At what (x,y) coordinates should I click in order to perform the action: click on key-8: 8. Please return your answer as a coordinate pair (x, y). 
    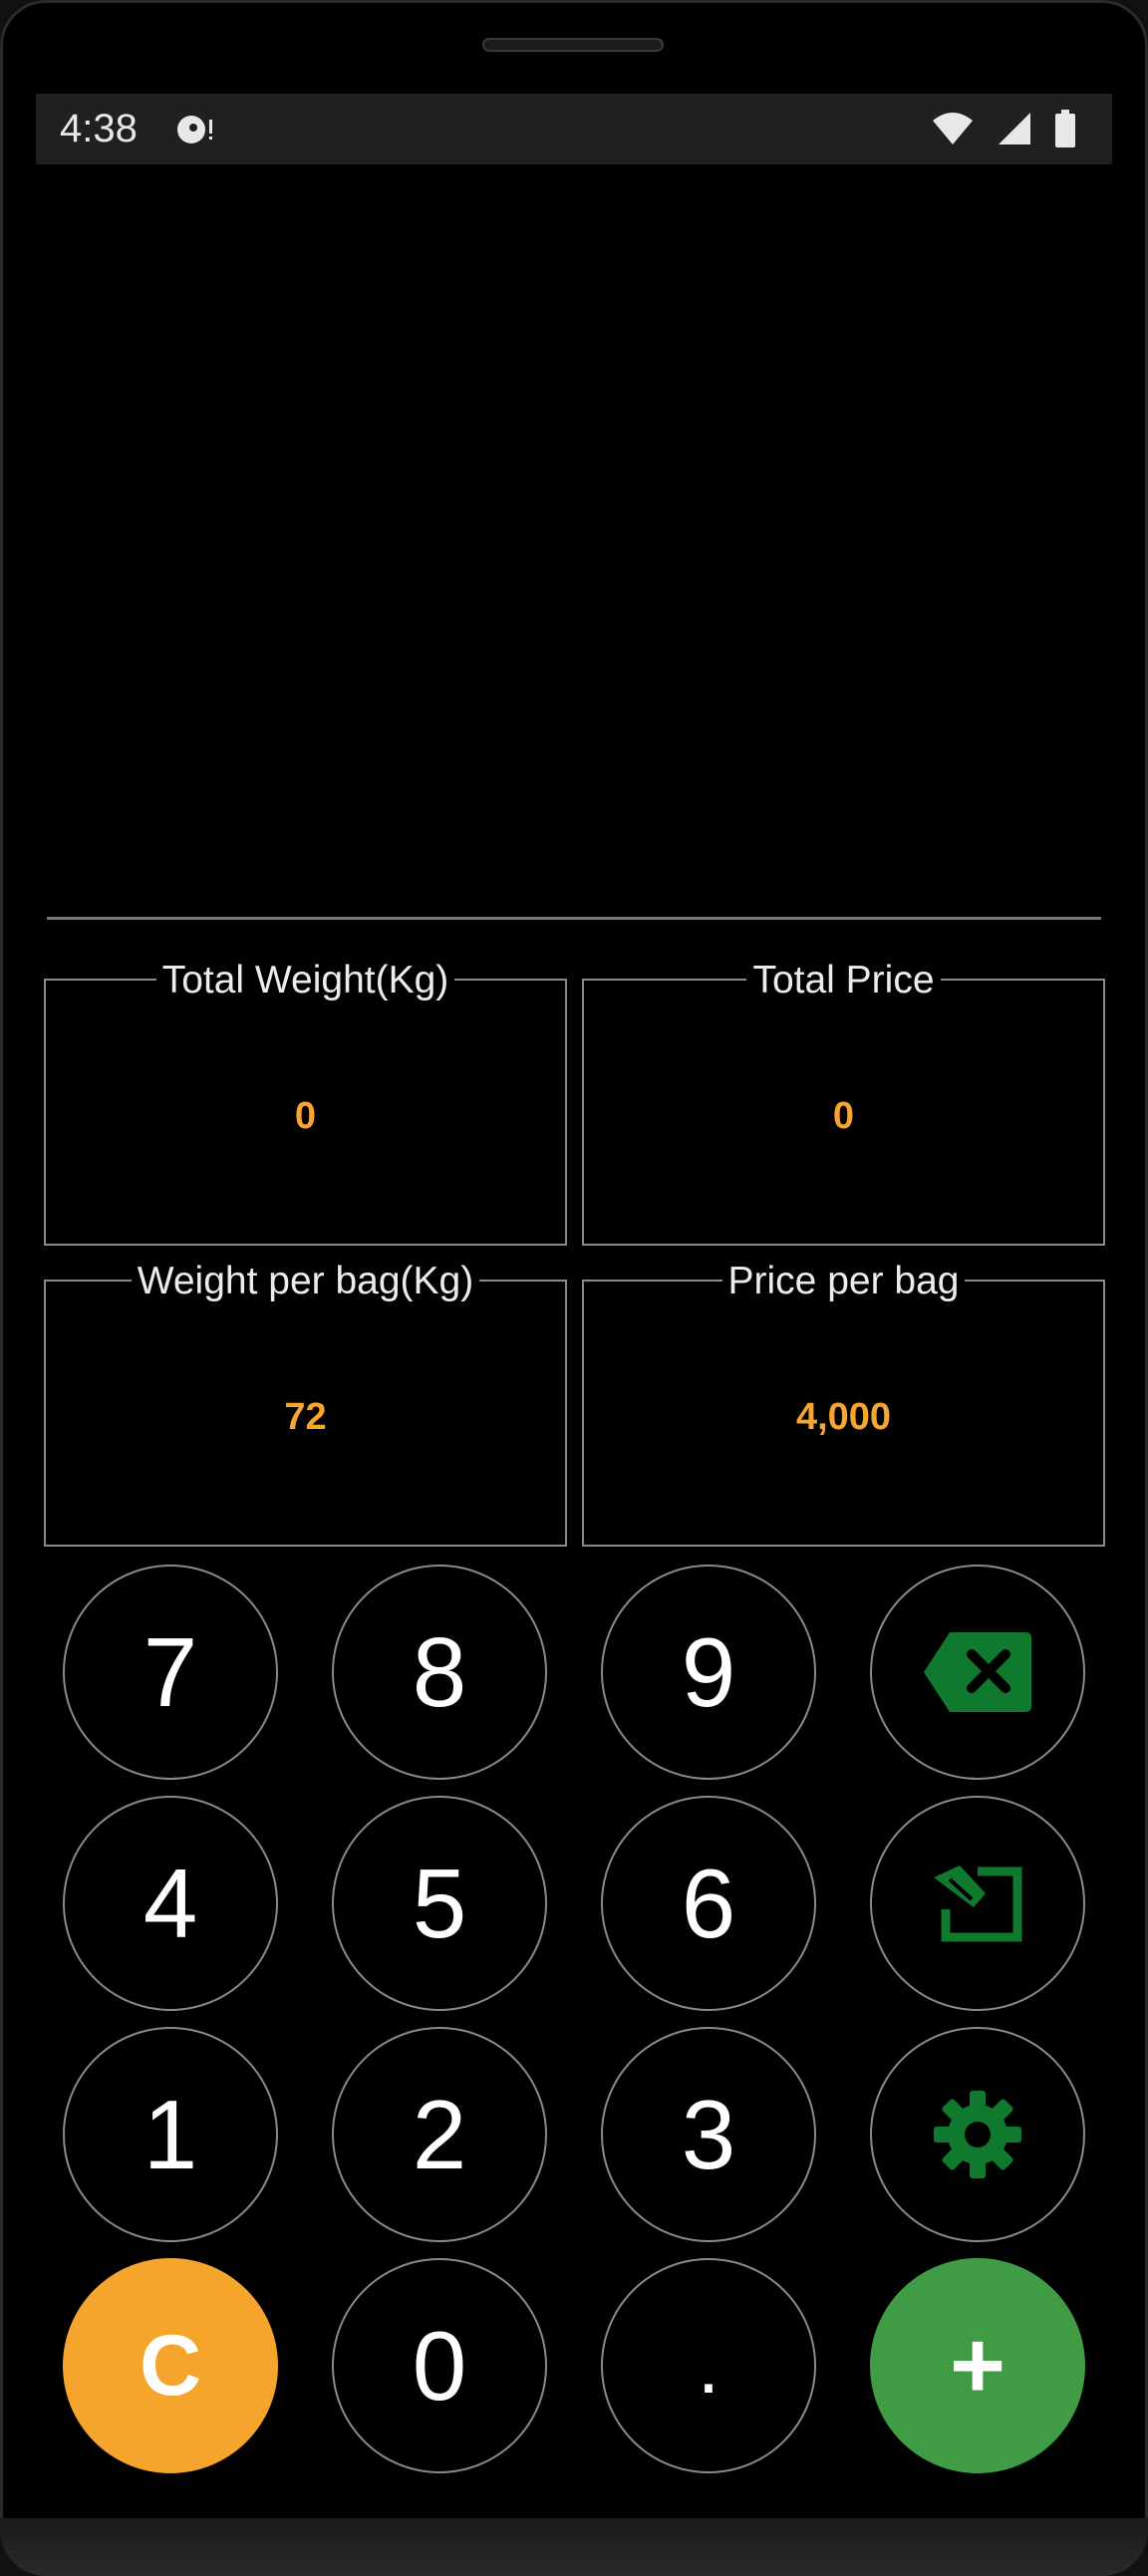
    Looking at the image, I should click on (439, 1672).